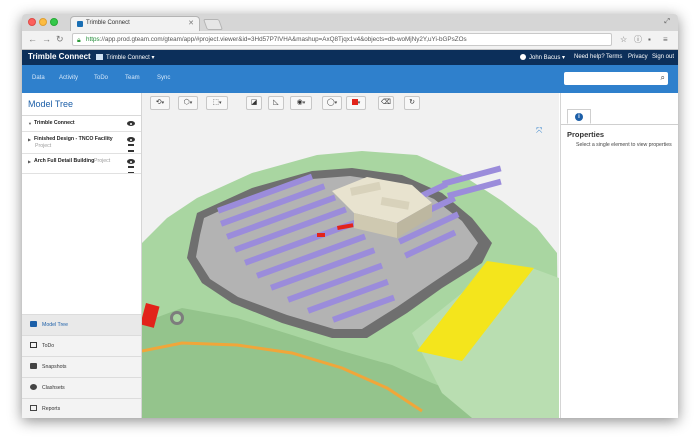 The height and width of the screenshot is (444, 700). Describe the element at coordinates (163, 78) in the screenshot. I see `nav-sync: Sync` at that location.